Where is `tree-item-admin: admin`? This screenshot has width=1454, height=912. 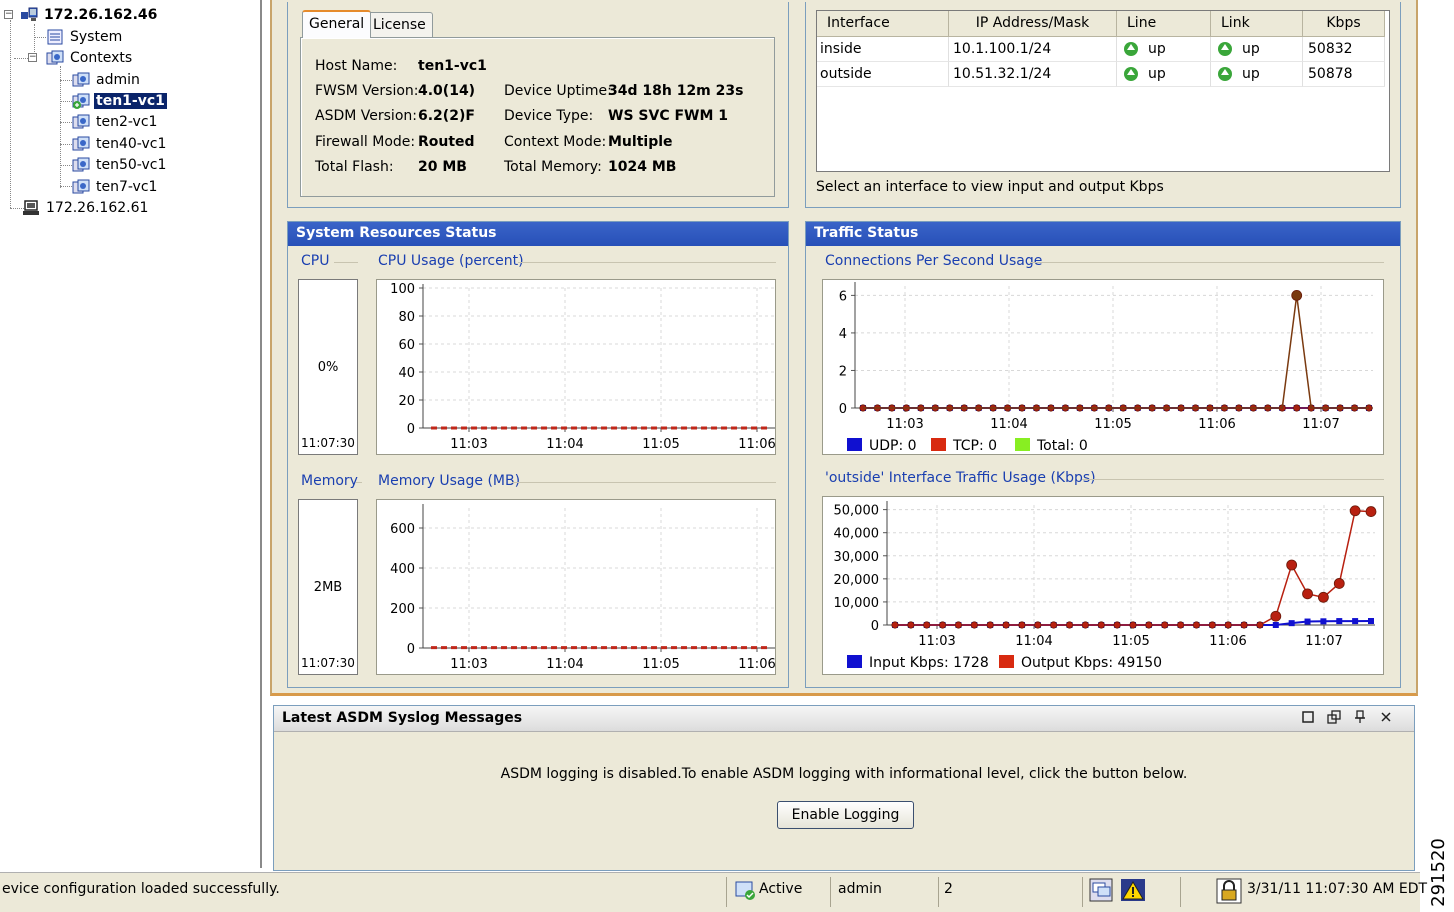 tree-item-admin: admin is located at coordinates (107, 79).